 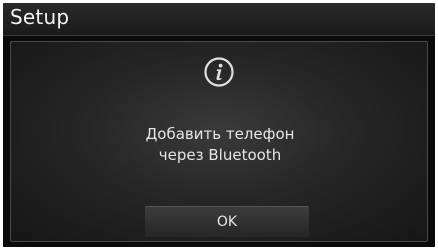 I want to click on title-bar: Setup, so click(x=219, y=19).